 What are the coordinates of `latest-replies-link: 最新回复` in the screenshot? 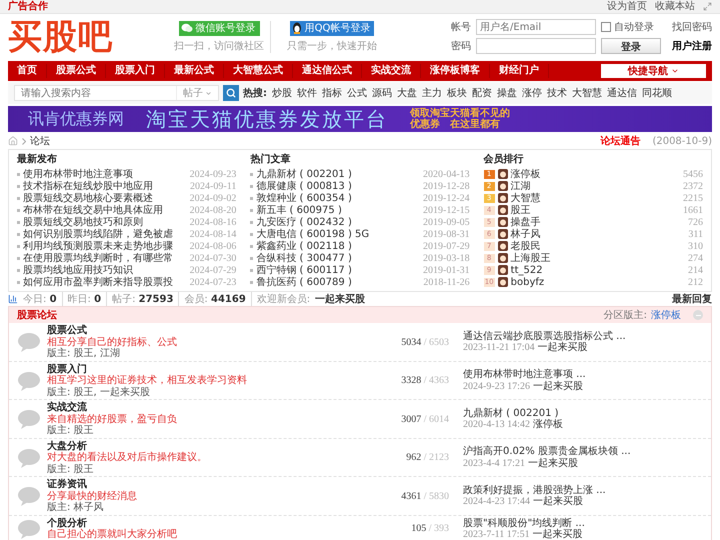 It's located at (692, 299).